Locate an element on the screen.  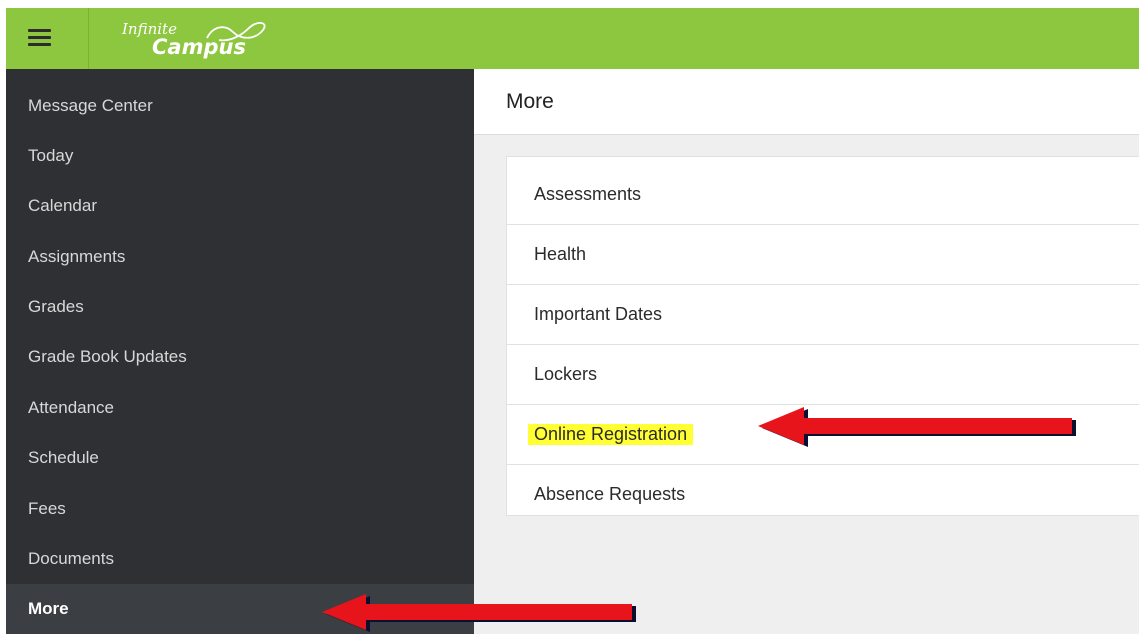
sidebar-item-label: Grades is located at coordinates (56, 306).